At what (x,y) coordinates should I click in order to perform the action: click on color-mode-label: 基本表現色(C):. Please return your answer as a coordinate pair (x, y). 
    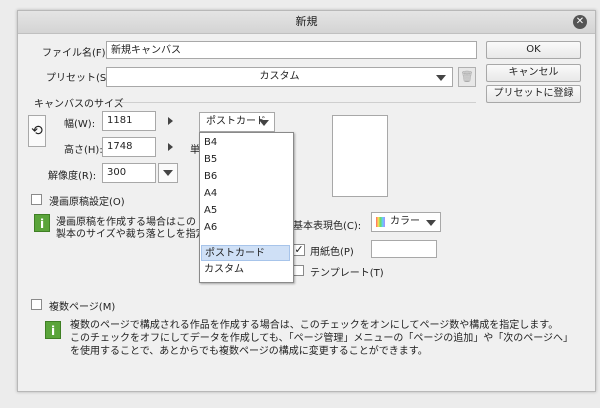
    Looking at the image, I should click on (327, 226).